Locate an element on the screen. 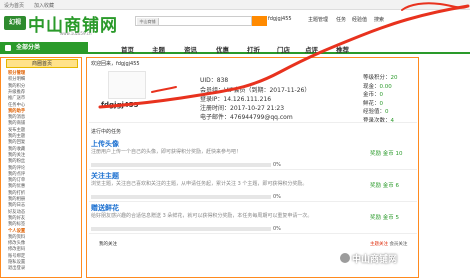  menu-search: 搜索 is located at coordinates (379, 19).